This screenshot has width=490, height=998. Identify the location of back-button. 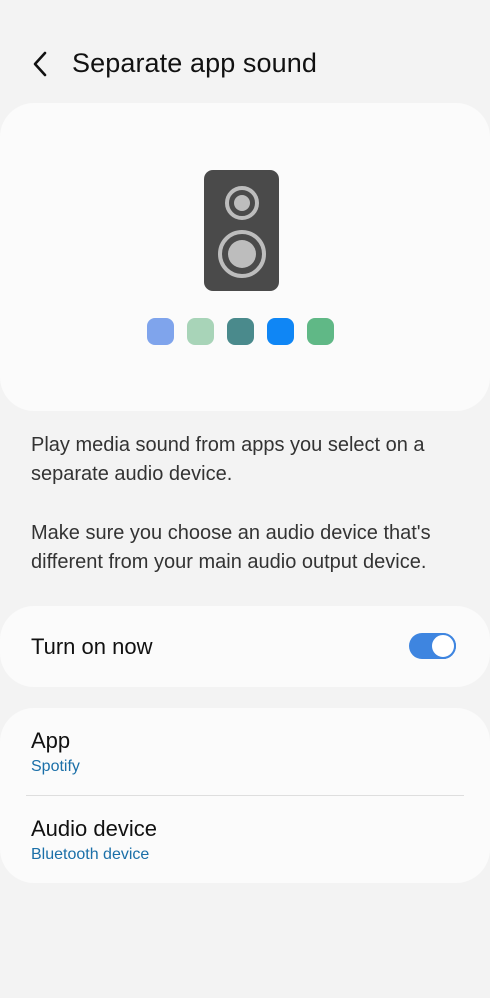
(40, 64).